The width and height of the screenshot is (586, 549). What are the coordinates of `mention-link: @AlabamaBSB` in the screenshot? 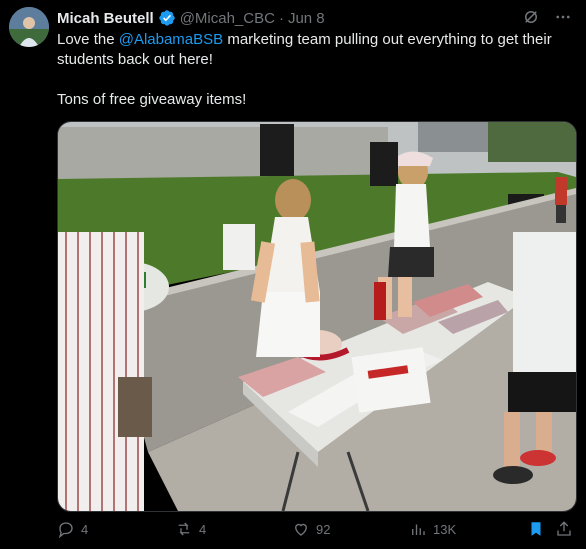 It's located at (171, 39).